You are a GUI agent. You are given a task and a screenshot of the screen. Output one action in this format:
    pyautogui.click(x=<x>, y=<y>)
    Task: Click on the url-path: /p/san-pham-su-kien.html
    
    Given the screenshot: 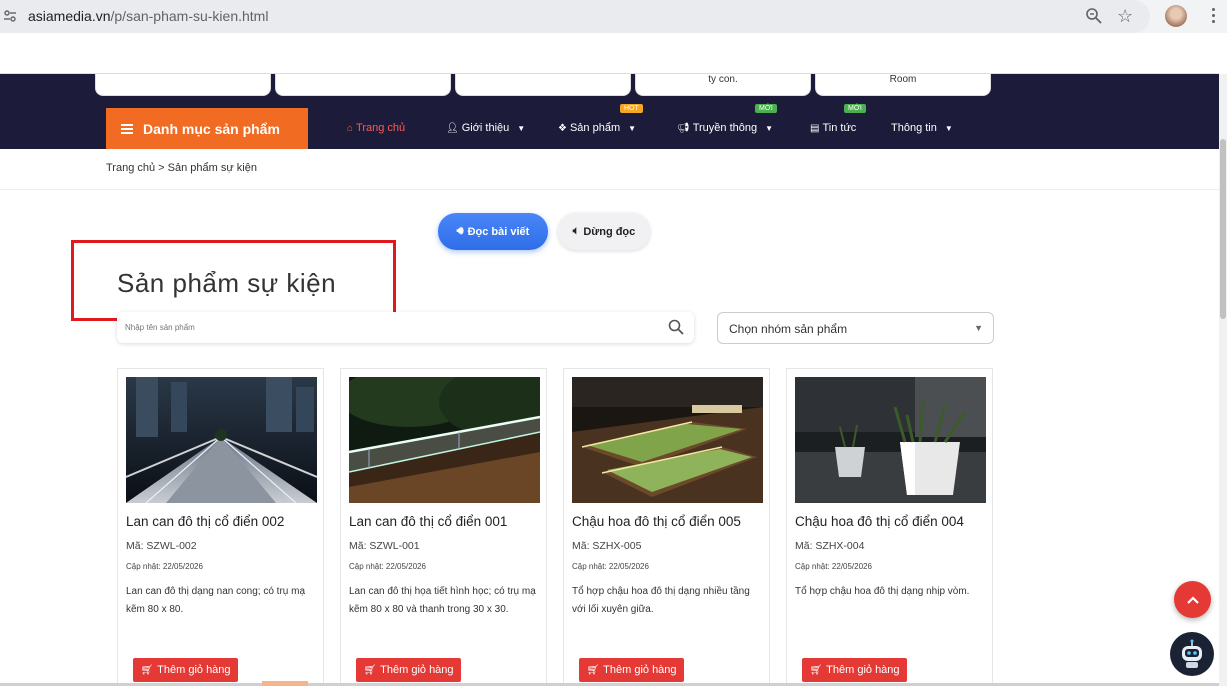 What is the action you would take?
    pyautogui.click(x=189, y=16)
    